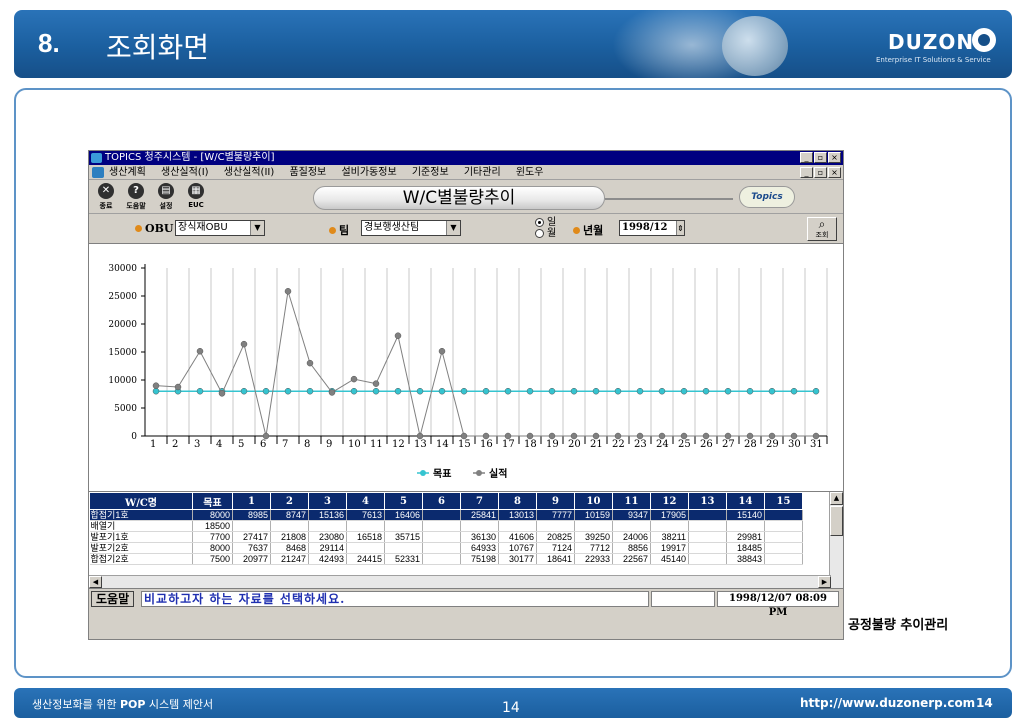  Describe the element at coordinates (539, 233) in the screenshot. I see `radio-month-button` at that location.